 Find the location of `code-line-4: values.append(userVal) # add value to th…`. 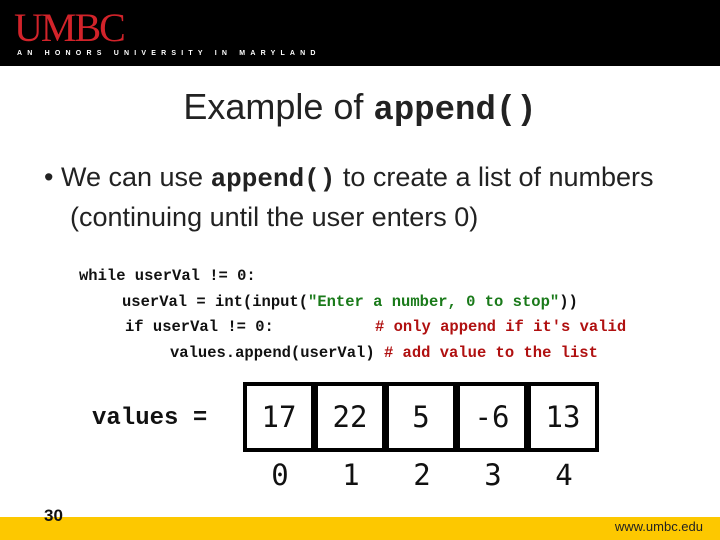

code-line-4: values.append(userVal) # add value to th… is located at coordinates (384, 353).